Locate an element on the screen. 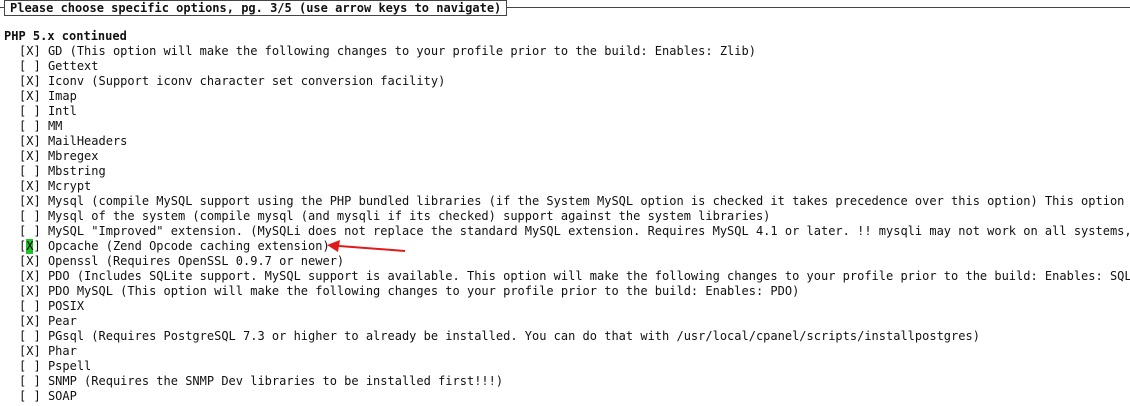 The image size is (1130, 406). option-label: Opcache (Zend Opcode caching extension) is located at coordinates (188, 246).